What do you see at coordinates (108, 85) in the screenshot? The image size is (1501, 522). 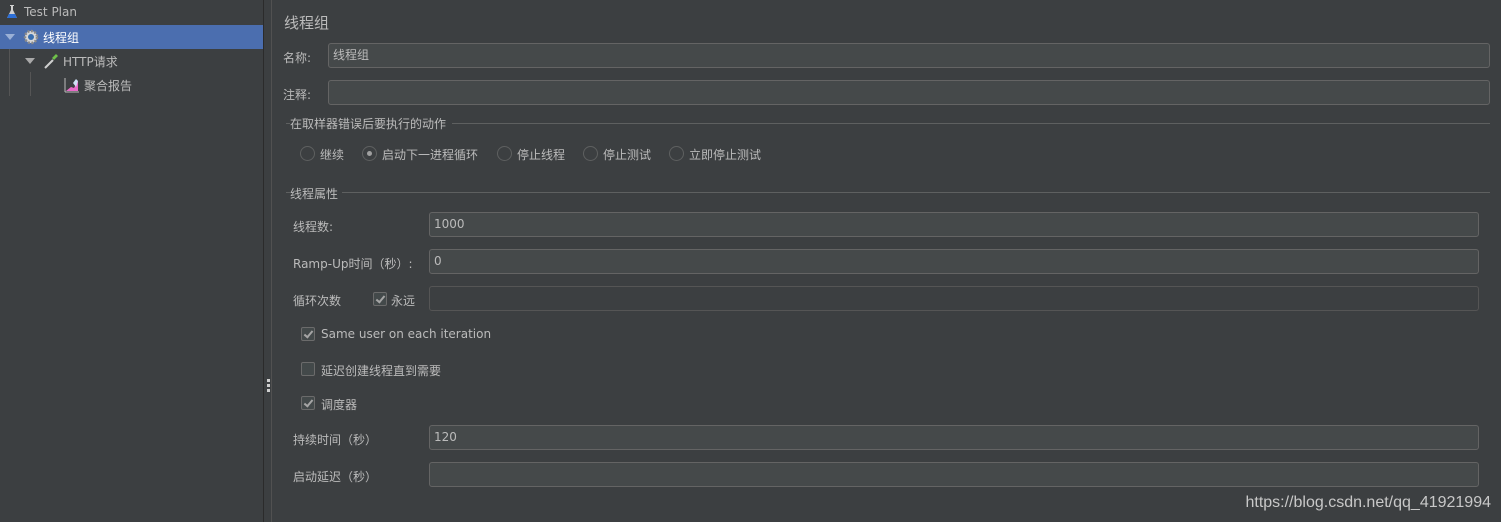 I see `tree-item-label: 聚合报告` at bounding box center [108, 85].